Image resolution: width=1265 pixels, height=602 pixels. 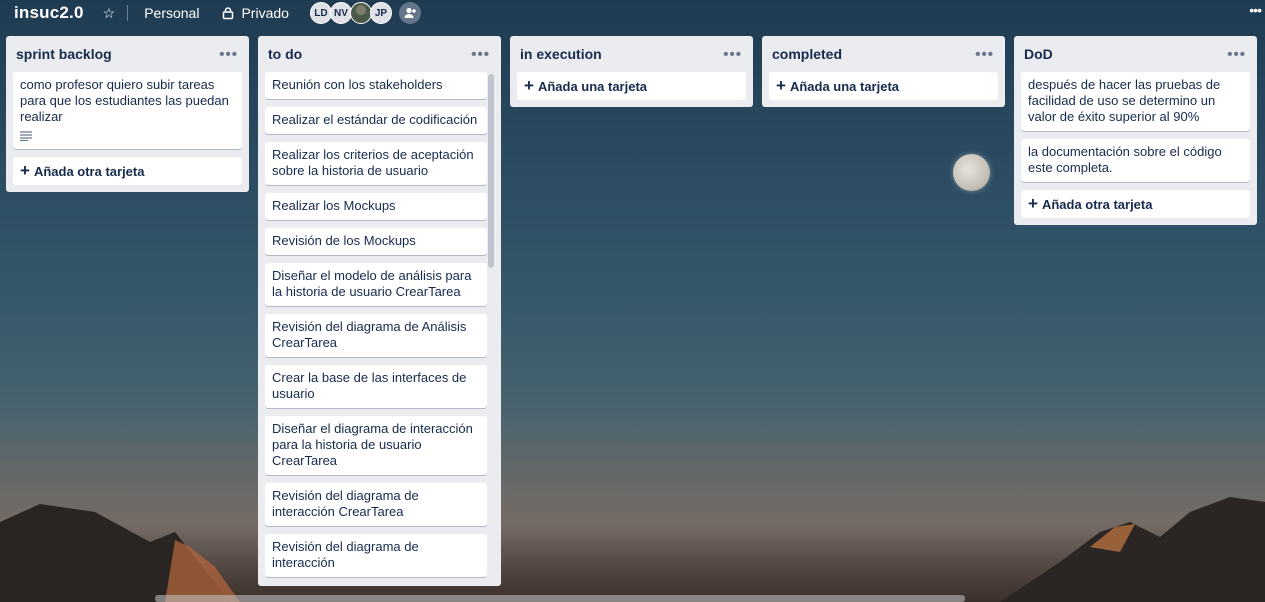 What do you see at coordinates (490, 325) in the screenshot?
I see `list-scrollbar` at bounding box center [490, 325].